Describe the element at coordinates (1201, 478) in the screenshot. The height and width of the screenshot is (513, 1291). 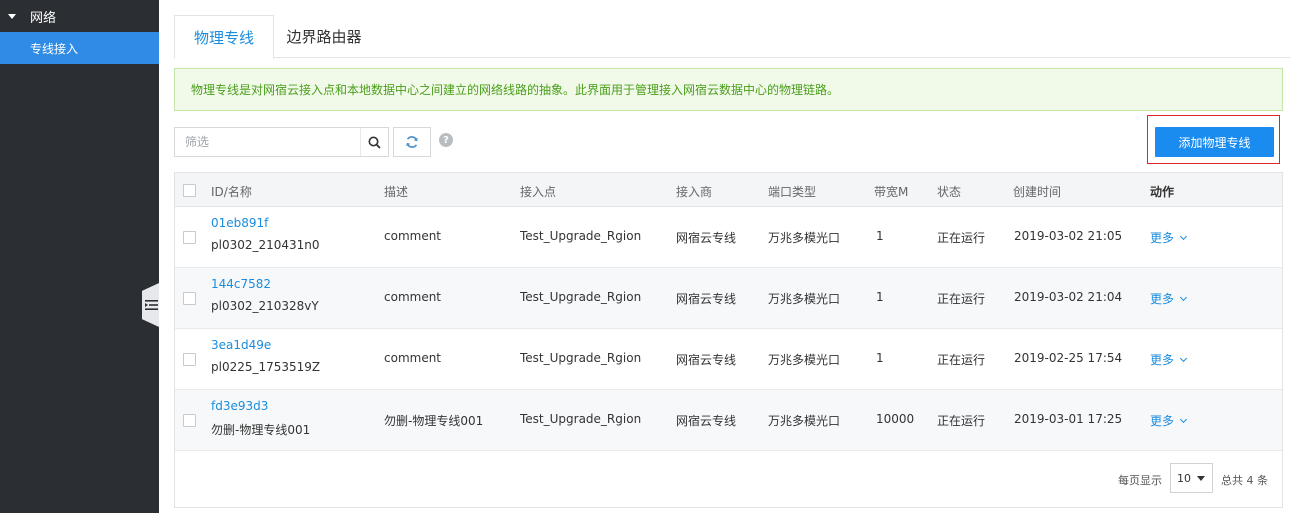
I see `dropdown-arrow-icon` at that location.